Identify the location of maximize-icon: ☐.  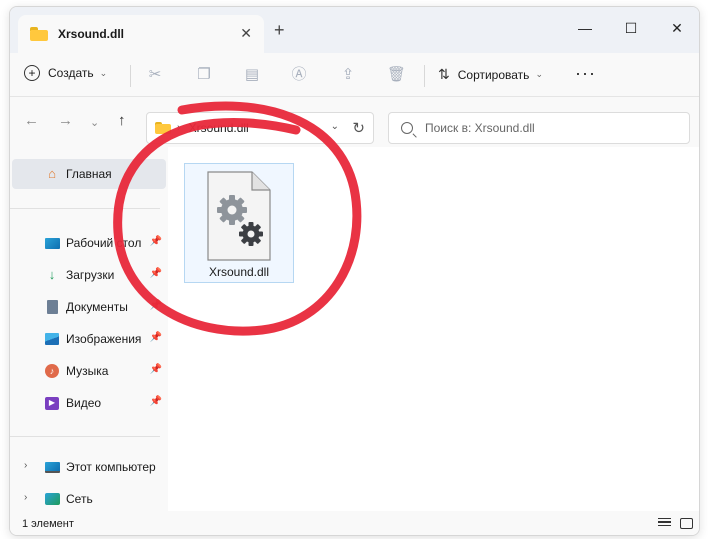
(631, 27).